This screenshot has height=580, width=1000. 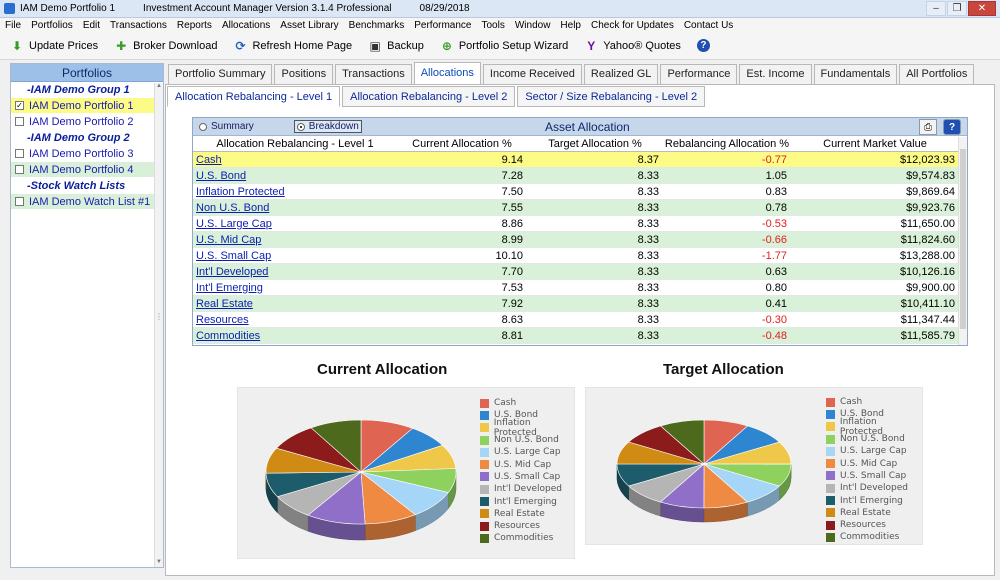 What do you see at coordinates (936, 8) in the screenshot?
I see `minimize-button: –` at bounding box center [936, 8].